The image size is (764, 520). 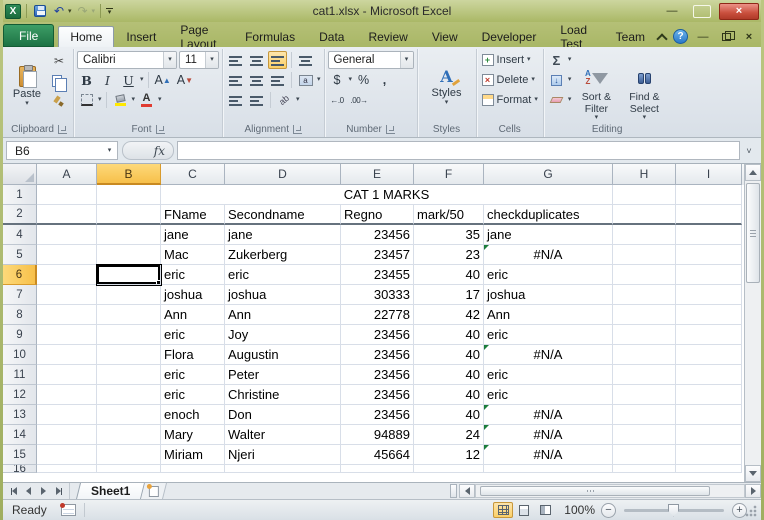 I want to click on cell-I8, so click(x=709, y=315).